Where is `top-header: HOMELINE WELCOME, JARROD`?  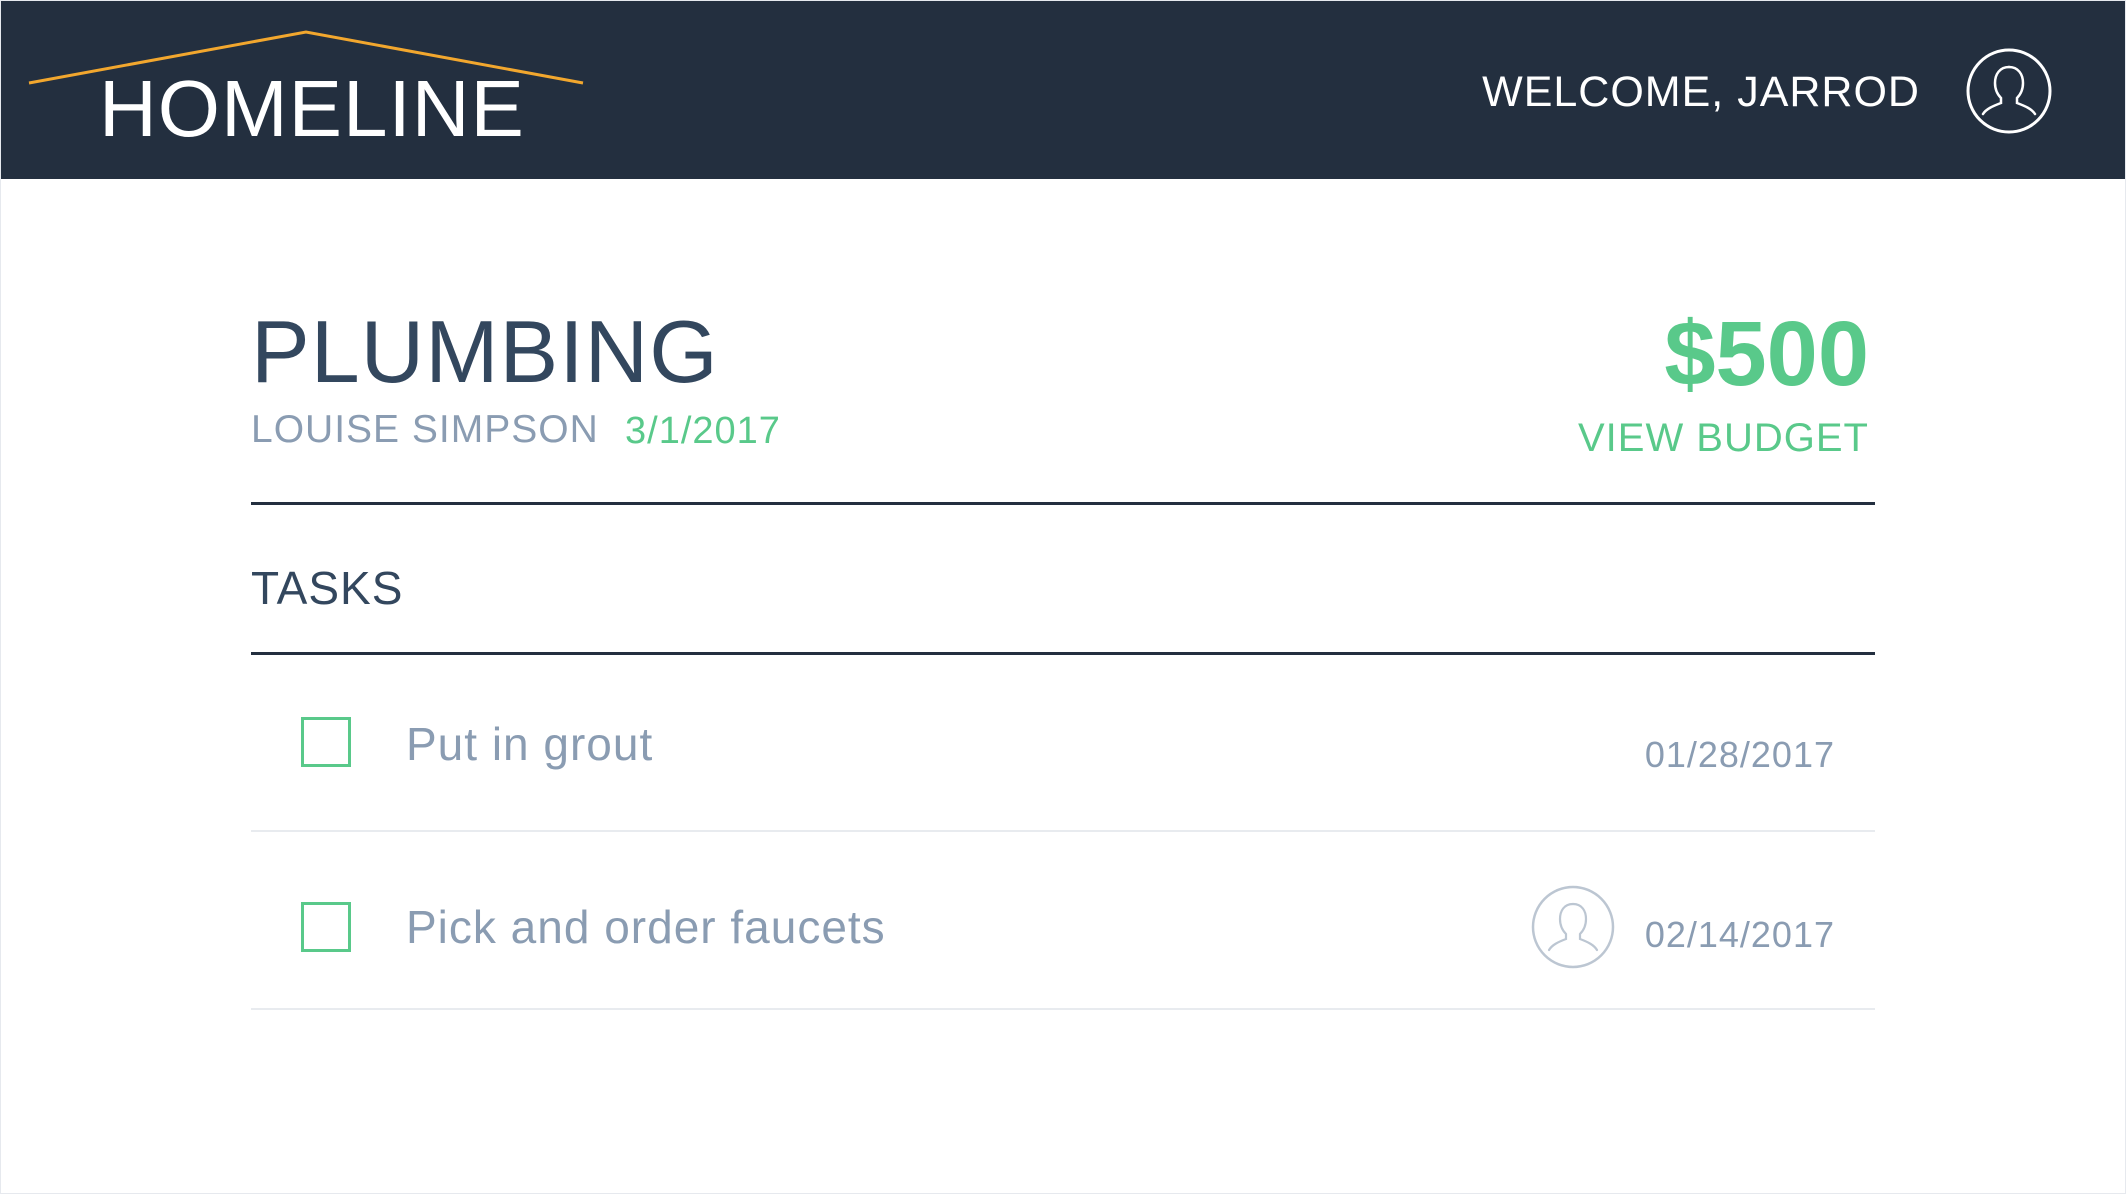 top-header: HOMELINE WELCOME, JARROD is located at coordinates (1063, 90).